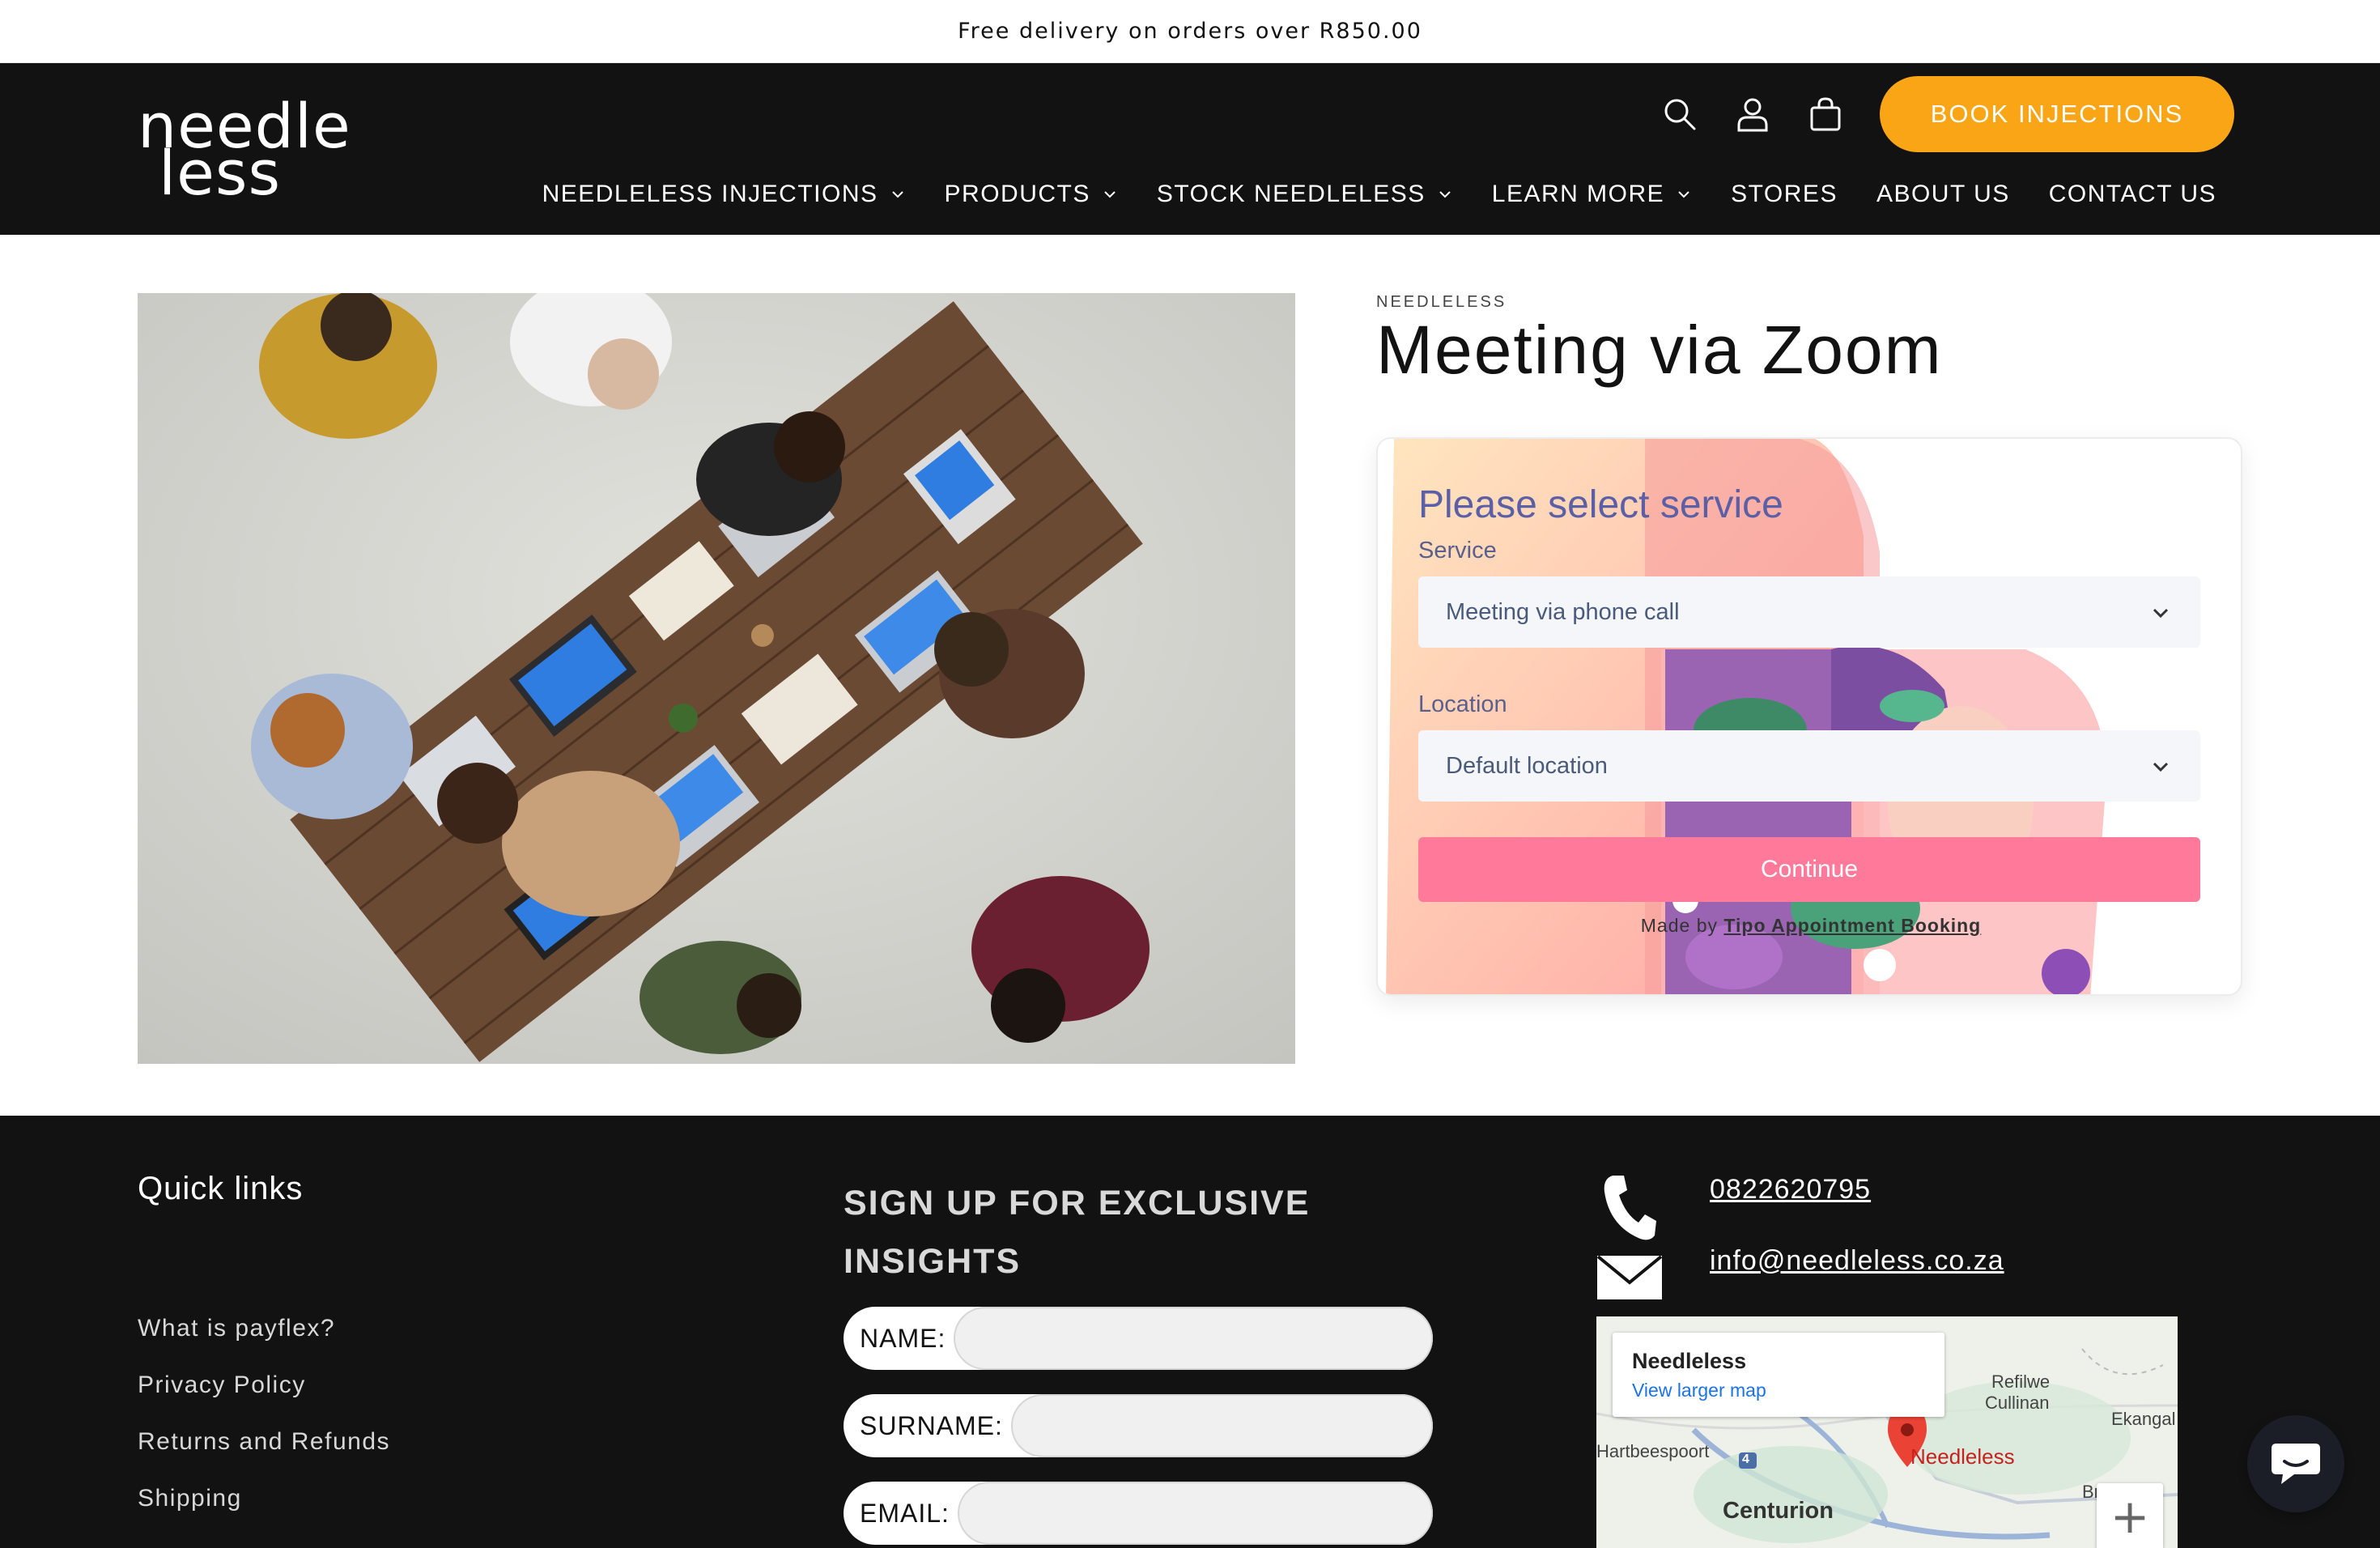 The image size is (2380, 1548). I want to click on service-label: Service, so click(1457, 550).